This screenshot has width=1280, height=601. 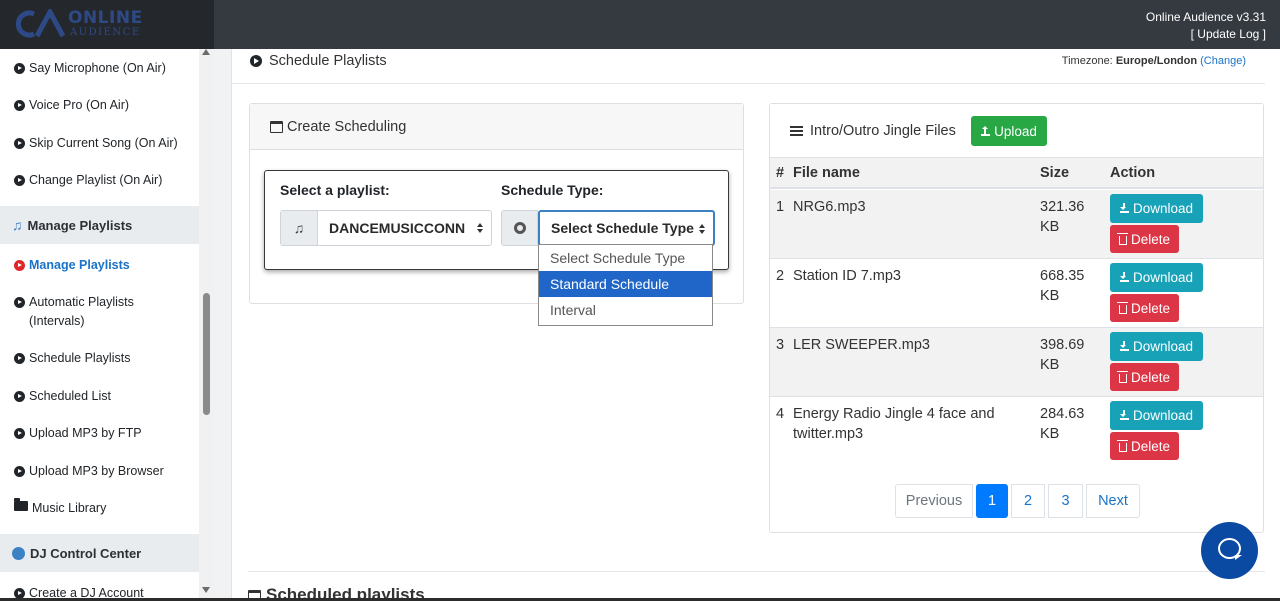 What do you see at coordinates (71, 105) in the screenshot?
I see `sidebar-item-voice-pro: Voice Pro (On Air)` at bounding box center [71, 105].